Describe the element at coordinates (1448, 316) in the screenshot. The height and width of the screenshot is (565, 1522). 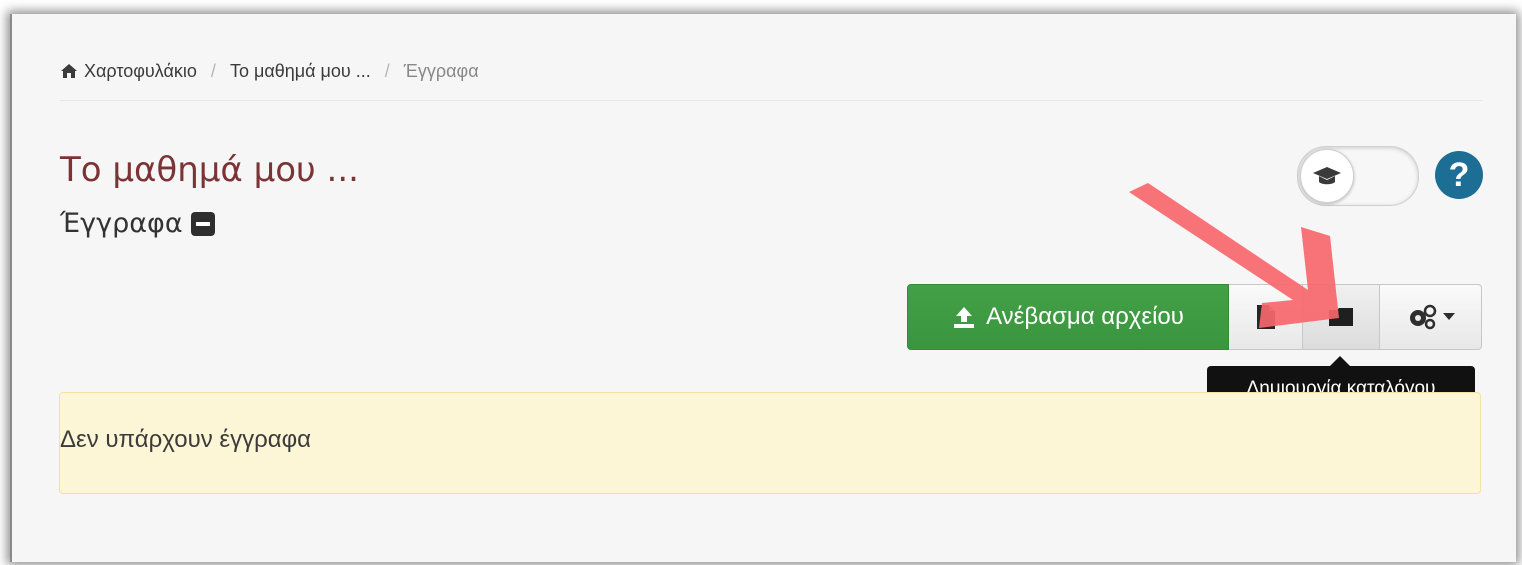
I see `caret-down-icon` at that location.